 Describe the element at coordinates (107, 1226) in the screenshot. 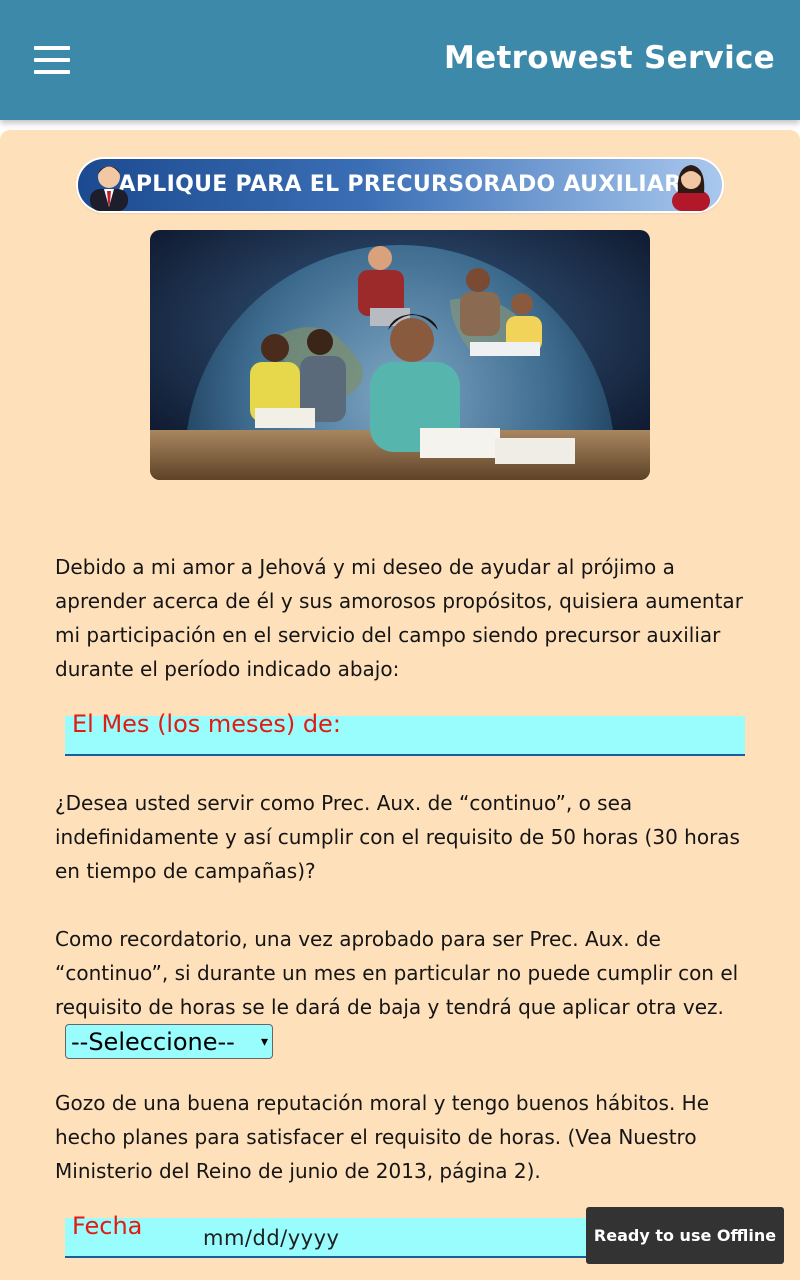

I see `date-label: Fecha` at that location.